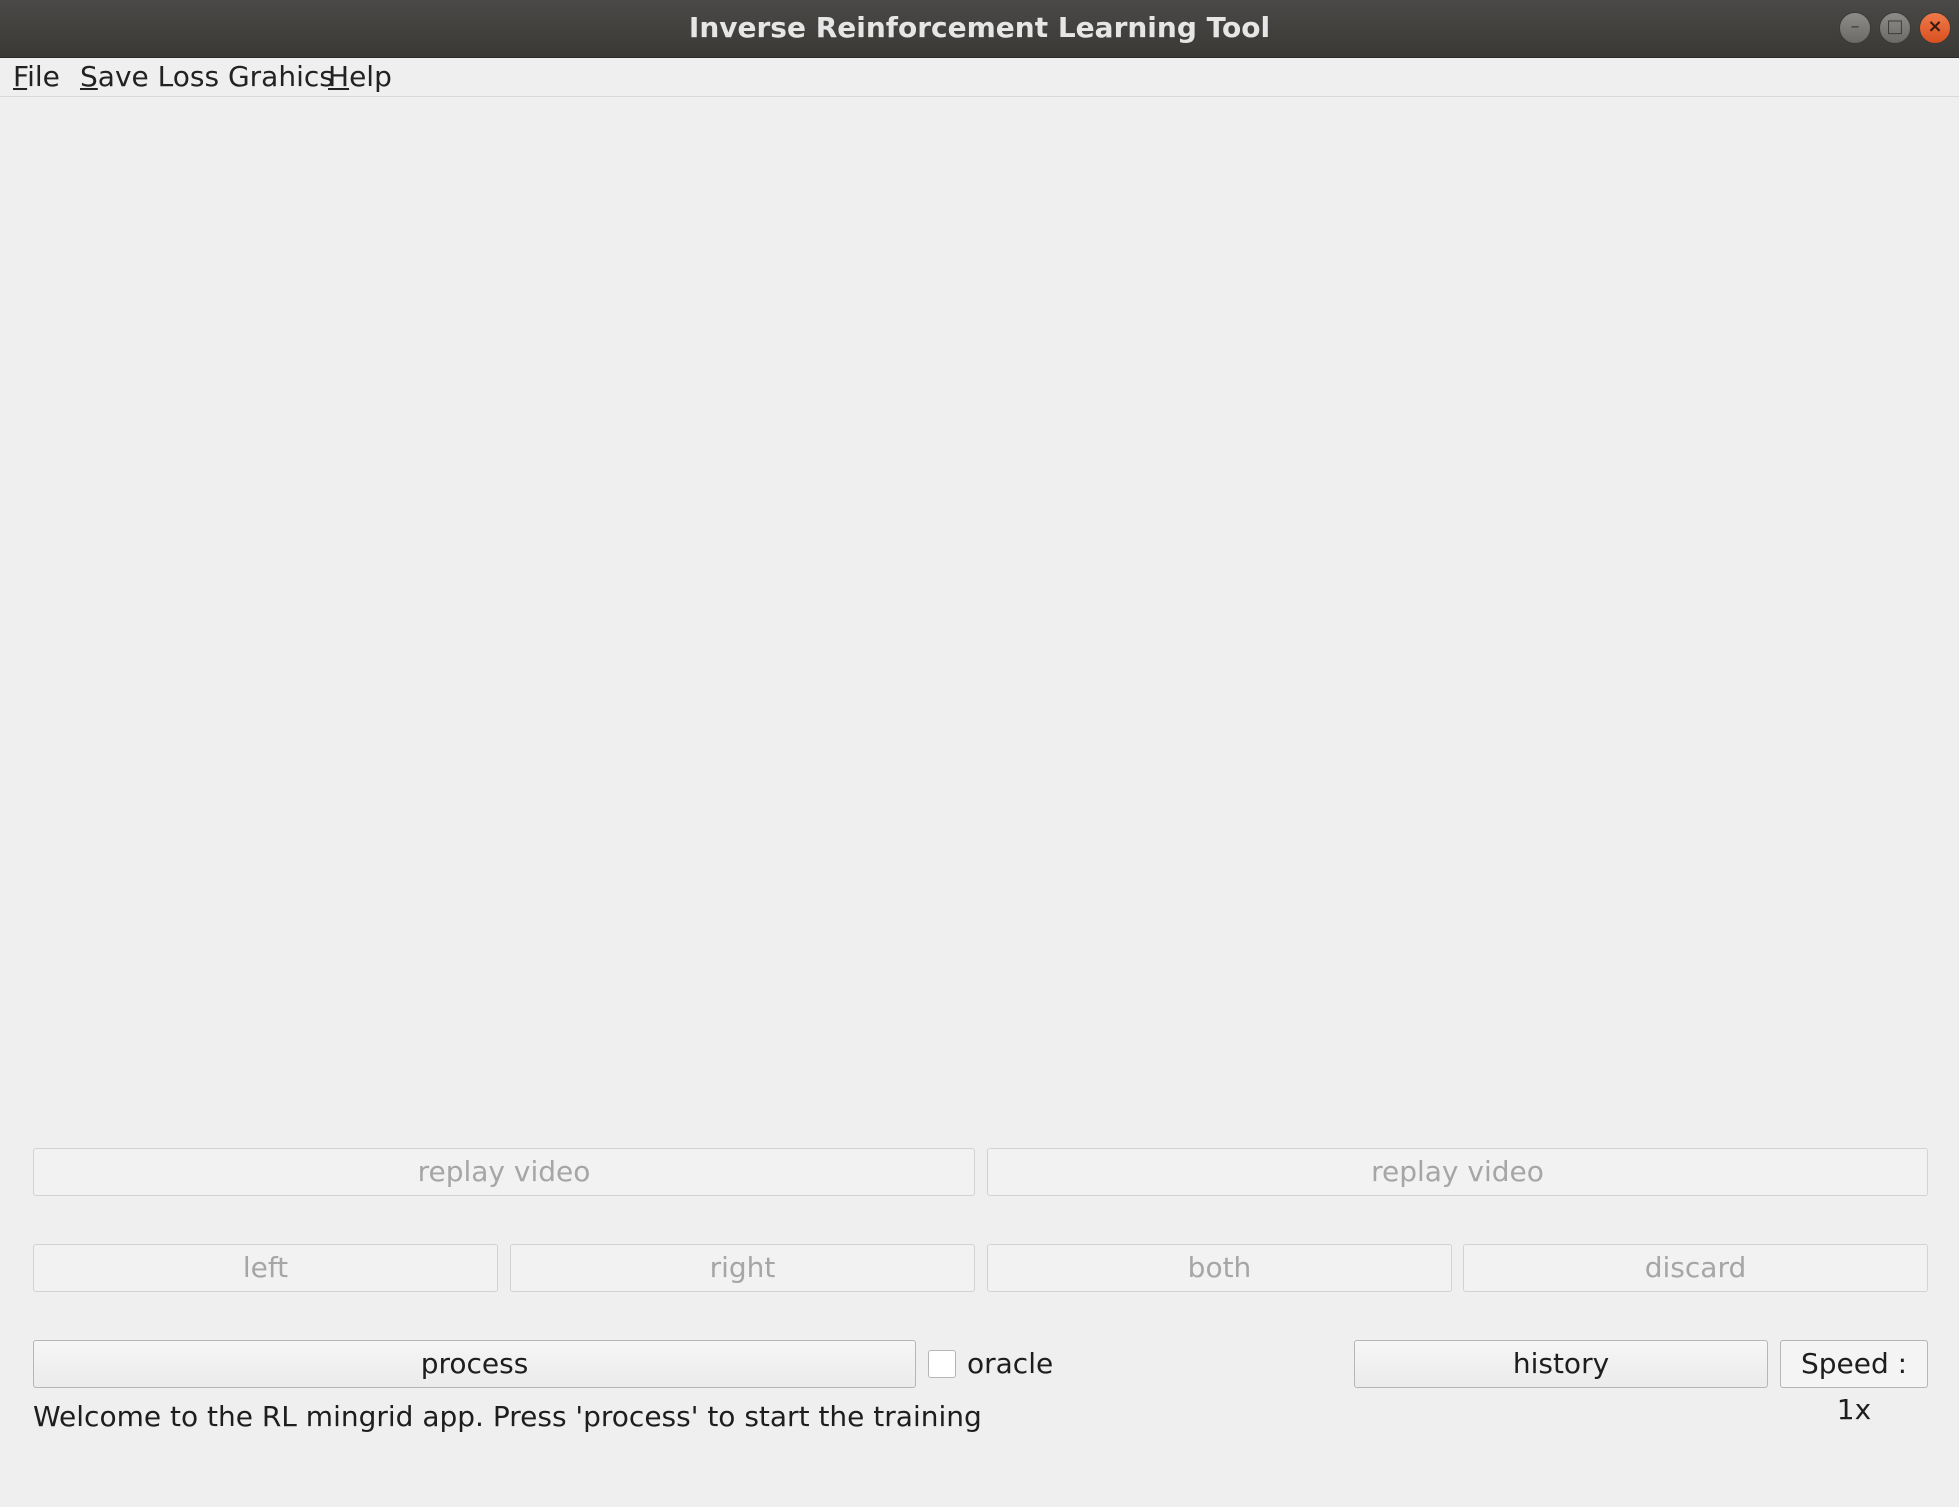 Image resolution: width=1959 pixels, height=1507 pixels. What do you see at coordinates (265, 1268) in the screenshot?
I see `left-button: left` at bounding box center [265, 1268].